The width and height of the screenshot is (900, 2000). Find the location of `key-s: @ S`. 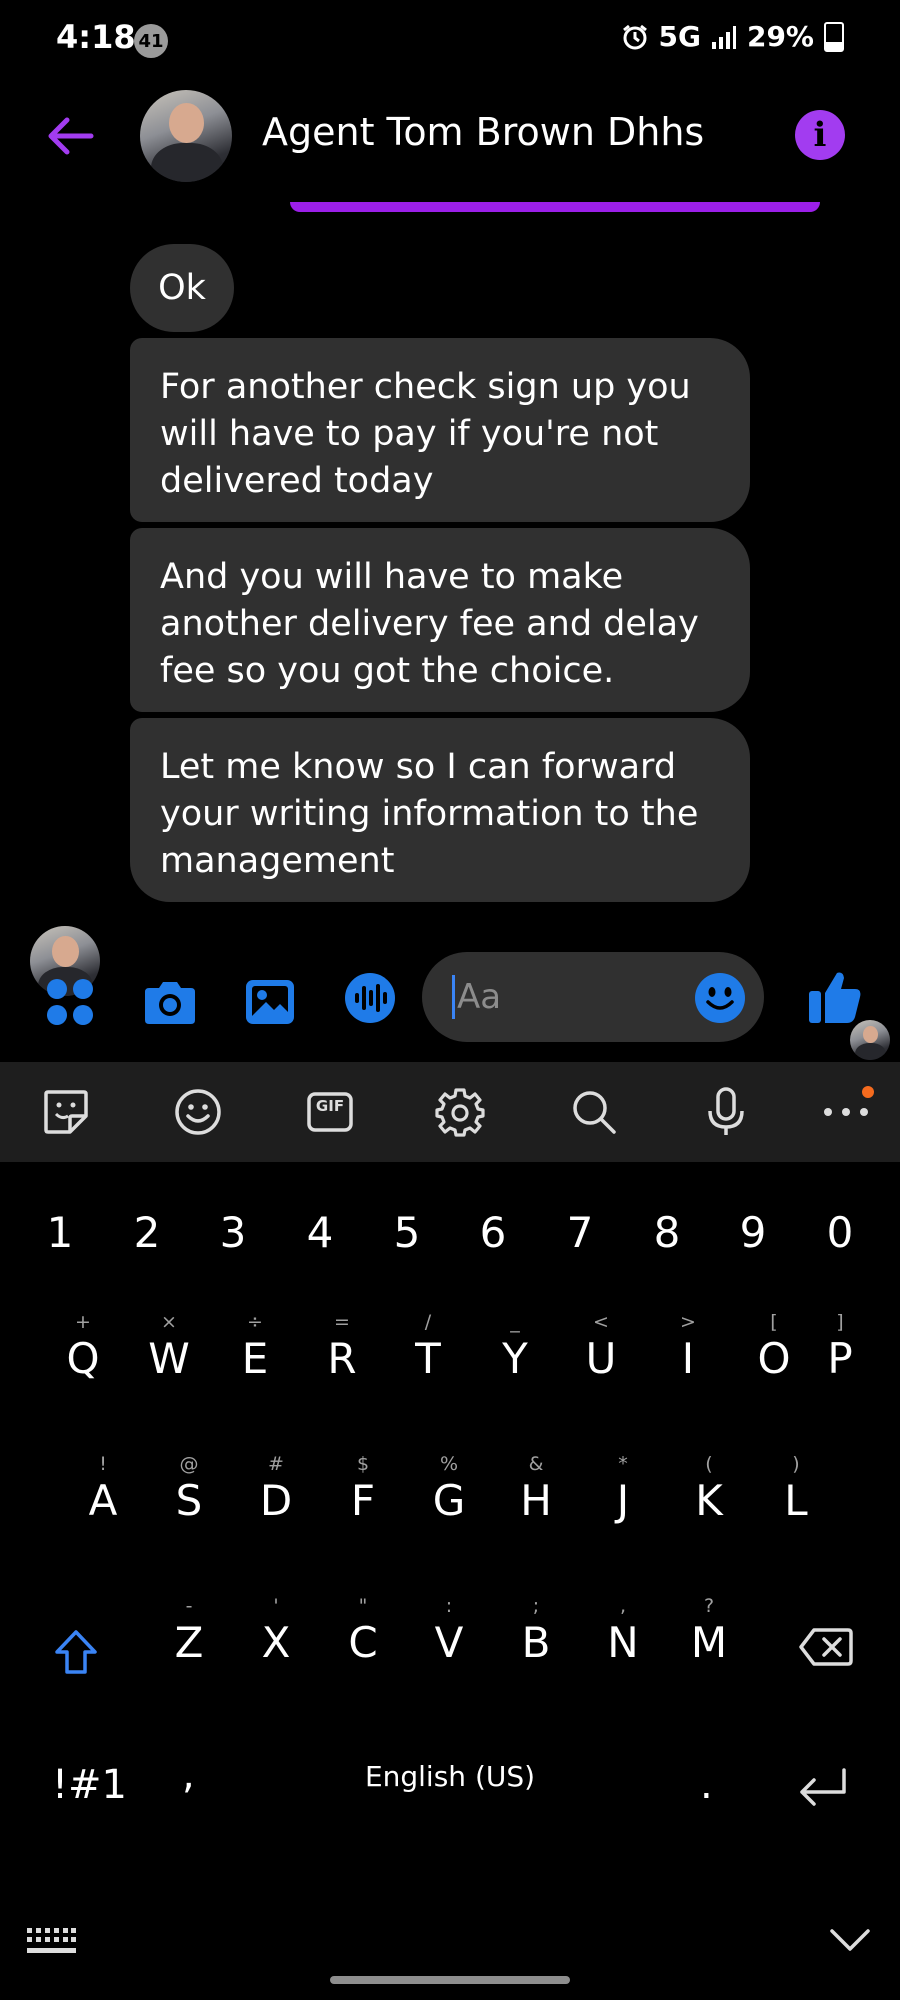

key-s: @ S is located at coordinates (189, 1488).